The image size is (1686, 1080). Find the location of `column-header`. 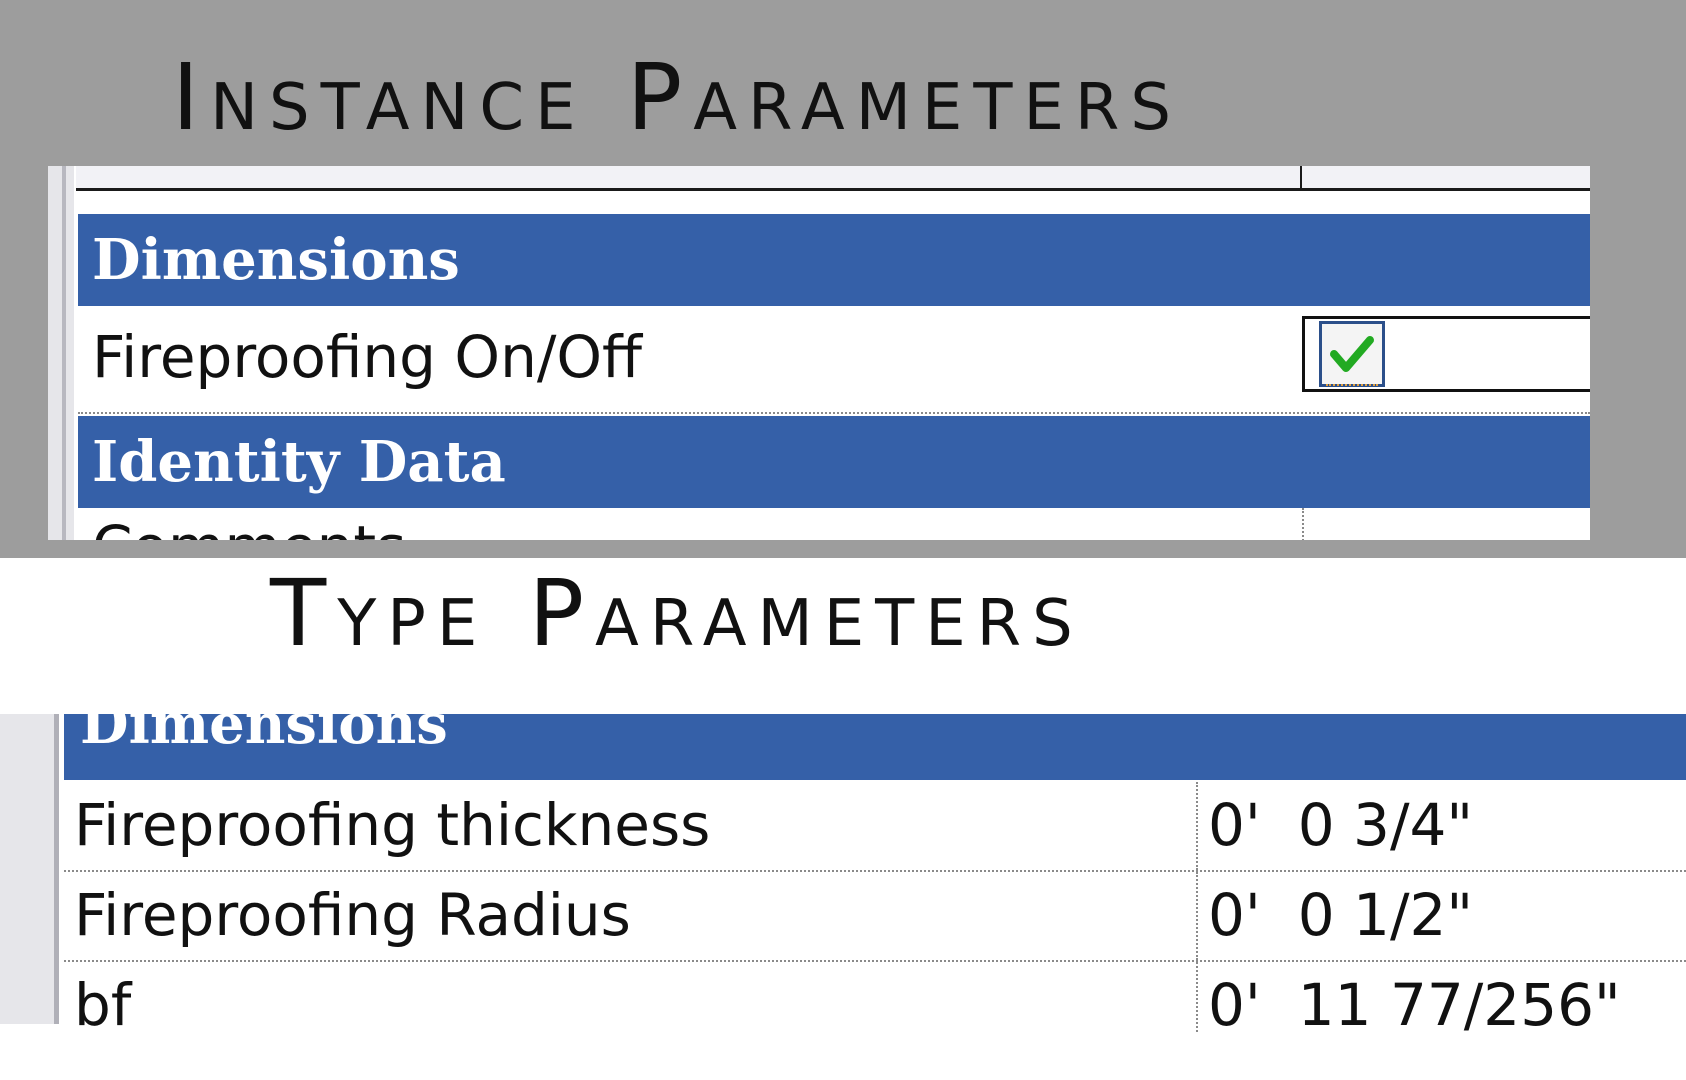

column-header is located at coordinates (833, 178).